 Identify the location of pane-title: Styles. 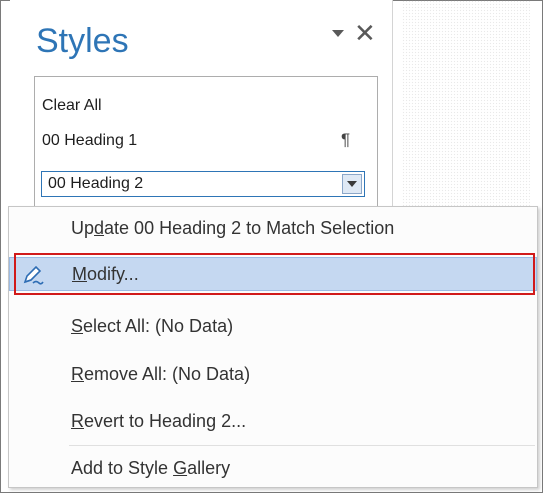
(82, 41).